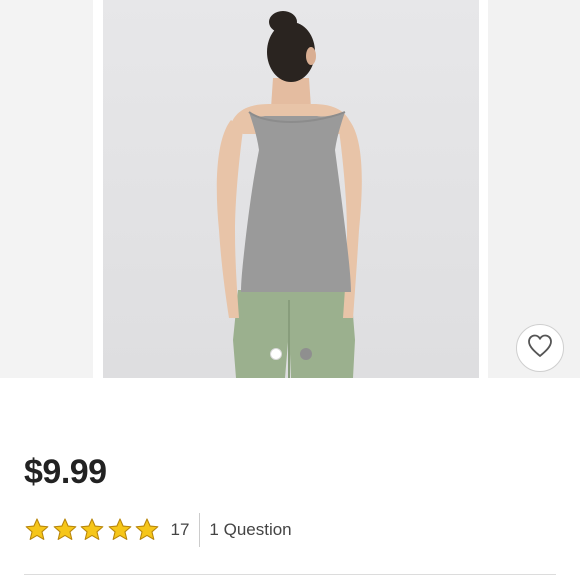 This screenshot has width=580, height=580. I want to click on star-rating, so click(93, 530).